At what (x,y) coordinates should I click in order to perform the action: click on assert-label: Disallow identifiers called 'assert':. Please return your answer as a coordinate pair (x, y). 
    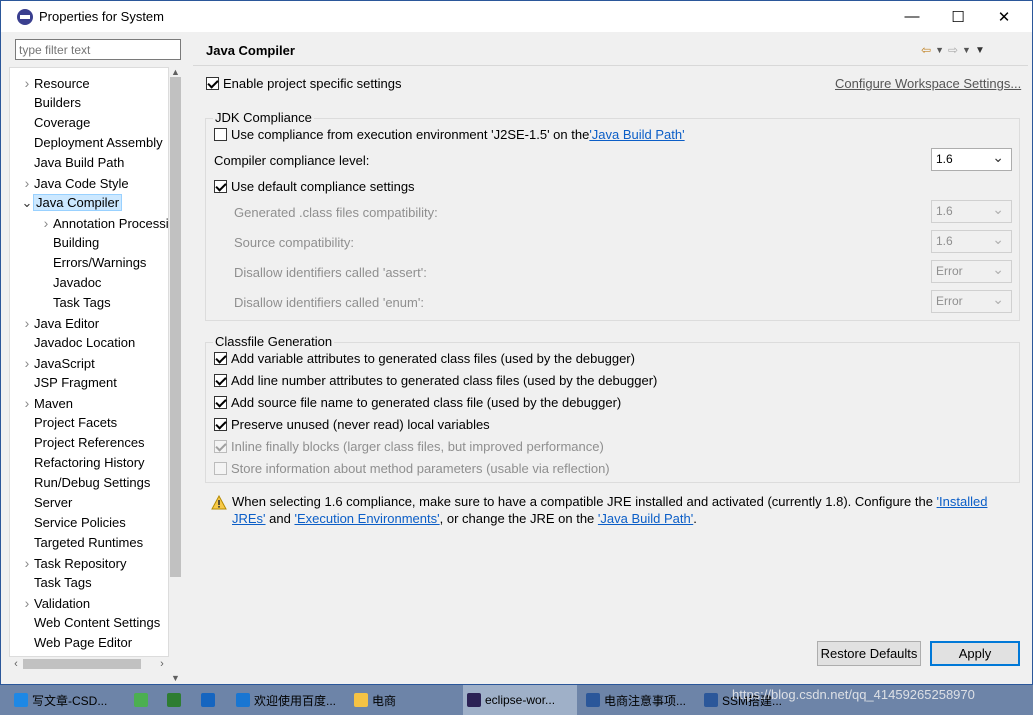
    Looking at the image, I should click on (330, 272).